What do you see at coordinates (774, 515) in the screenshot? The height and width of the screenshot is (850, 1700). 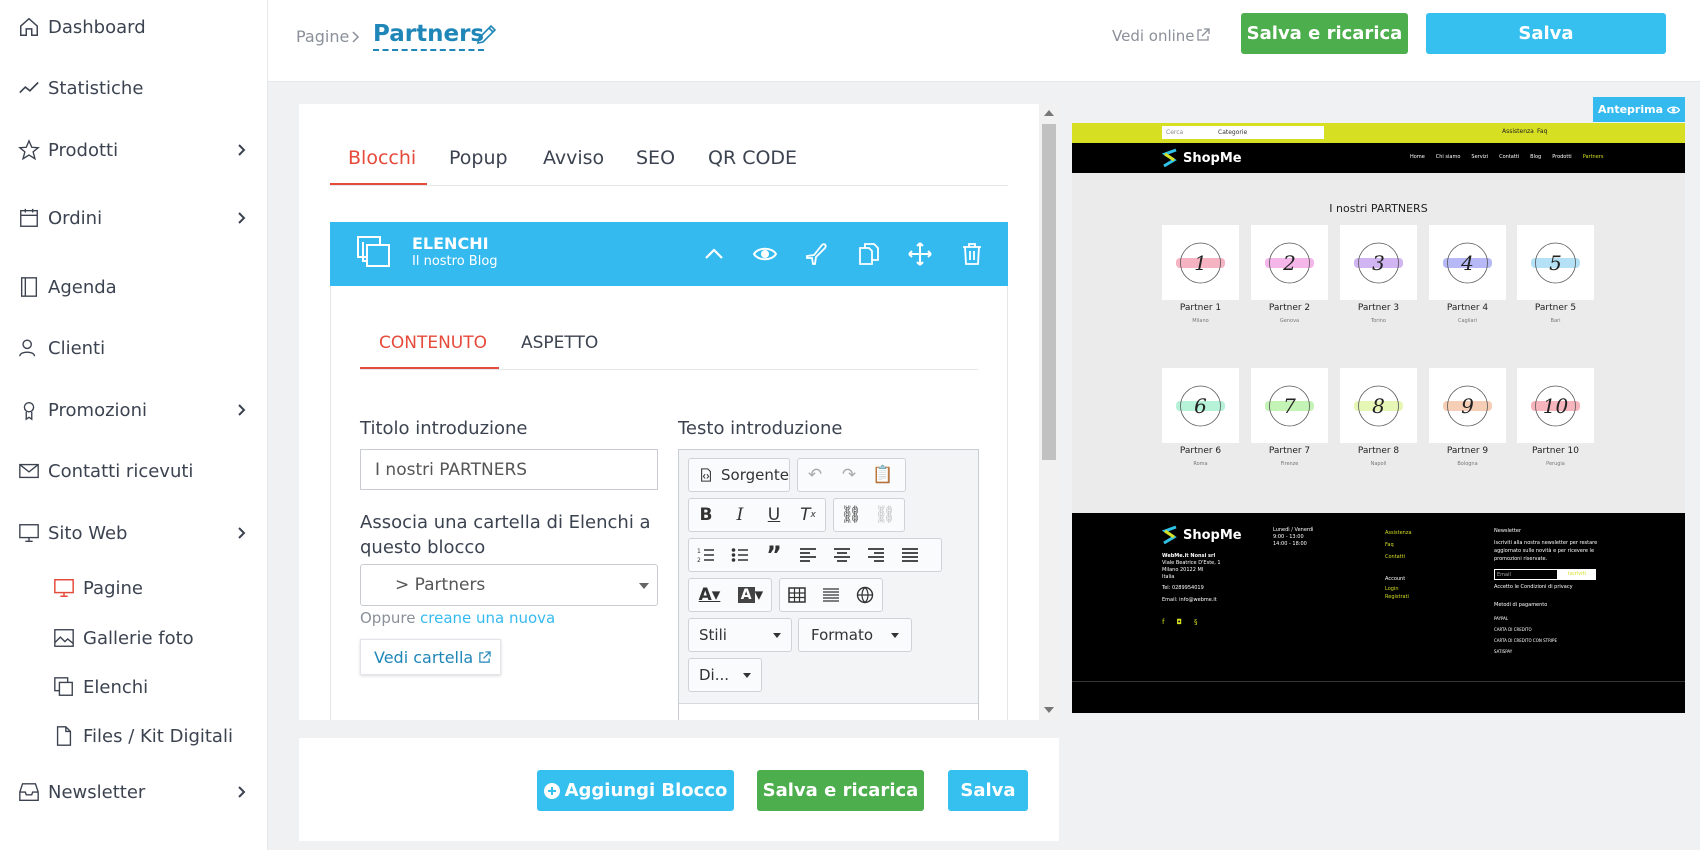 I see `underline-icon: U` at bounding box center [774, 515].